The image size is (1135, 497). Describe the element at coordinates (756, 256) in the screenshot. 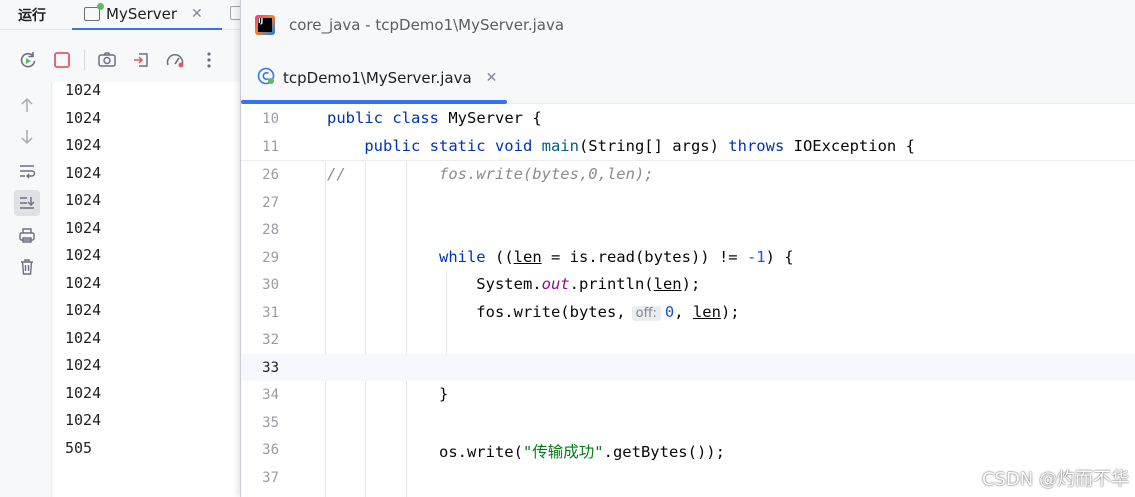

I see `code-token: -1` at that location.